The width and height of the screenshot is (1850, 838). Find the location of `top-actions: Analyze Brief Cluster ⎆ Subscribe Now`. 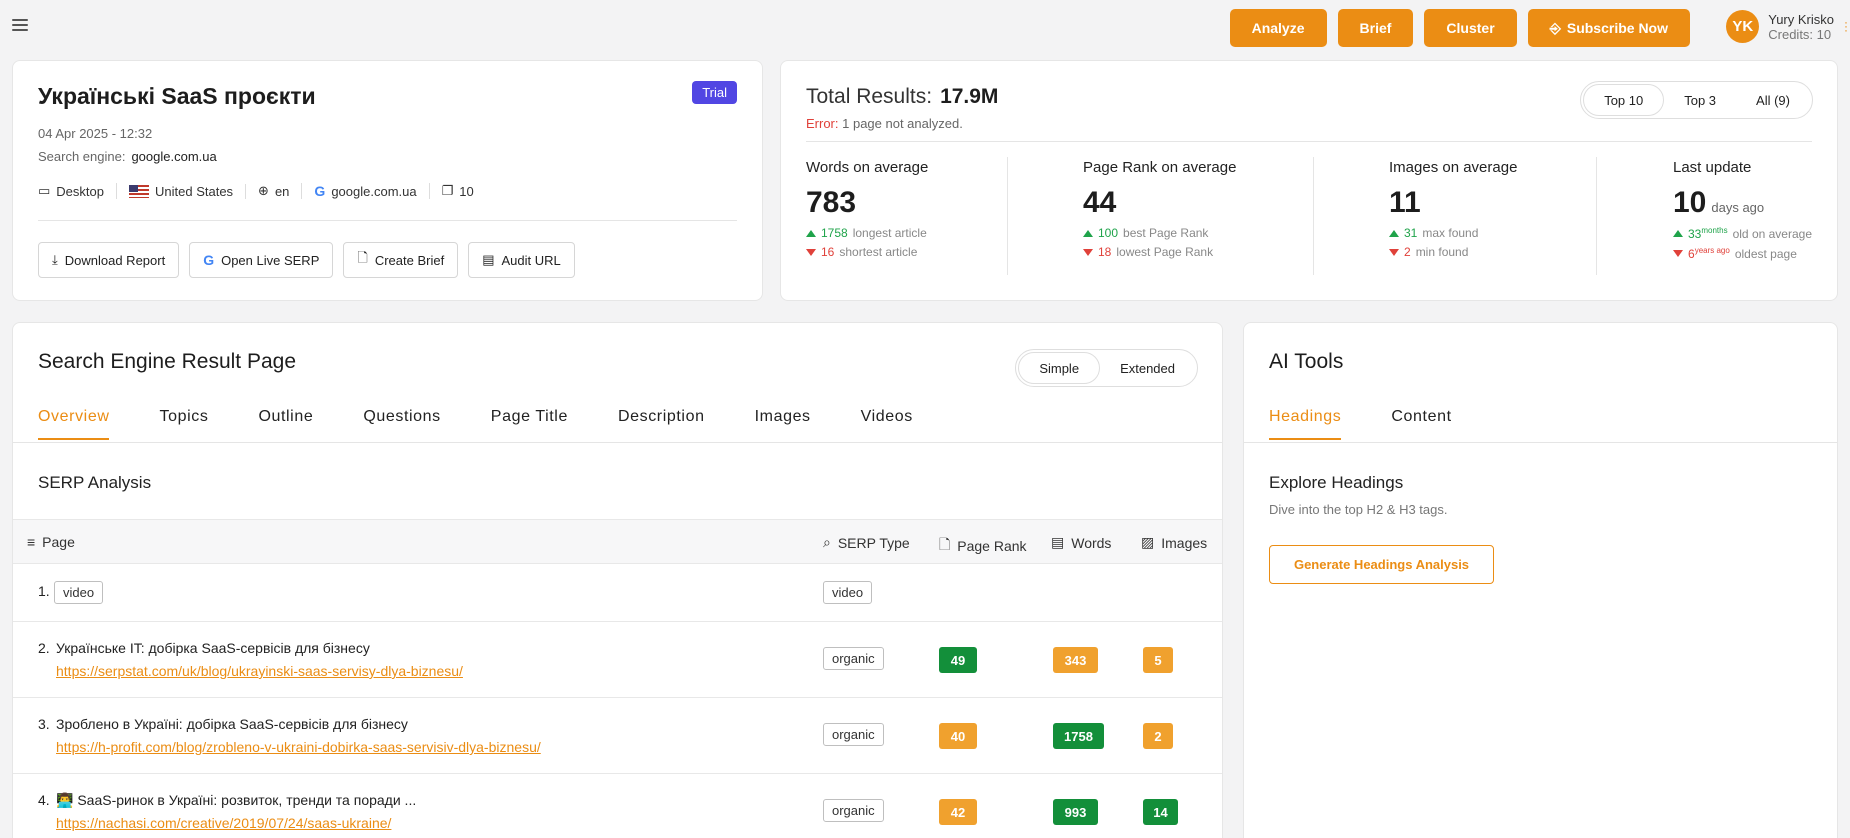

top-actions: Analyze Brief Cluster ⎆ Subscribe Now is located at coordinates (1459, 28).